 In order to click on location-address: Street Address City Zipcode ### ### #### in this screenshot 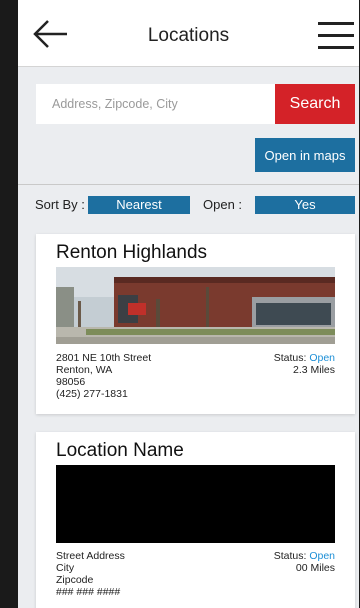, I will do `click(90, 574)`.